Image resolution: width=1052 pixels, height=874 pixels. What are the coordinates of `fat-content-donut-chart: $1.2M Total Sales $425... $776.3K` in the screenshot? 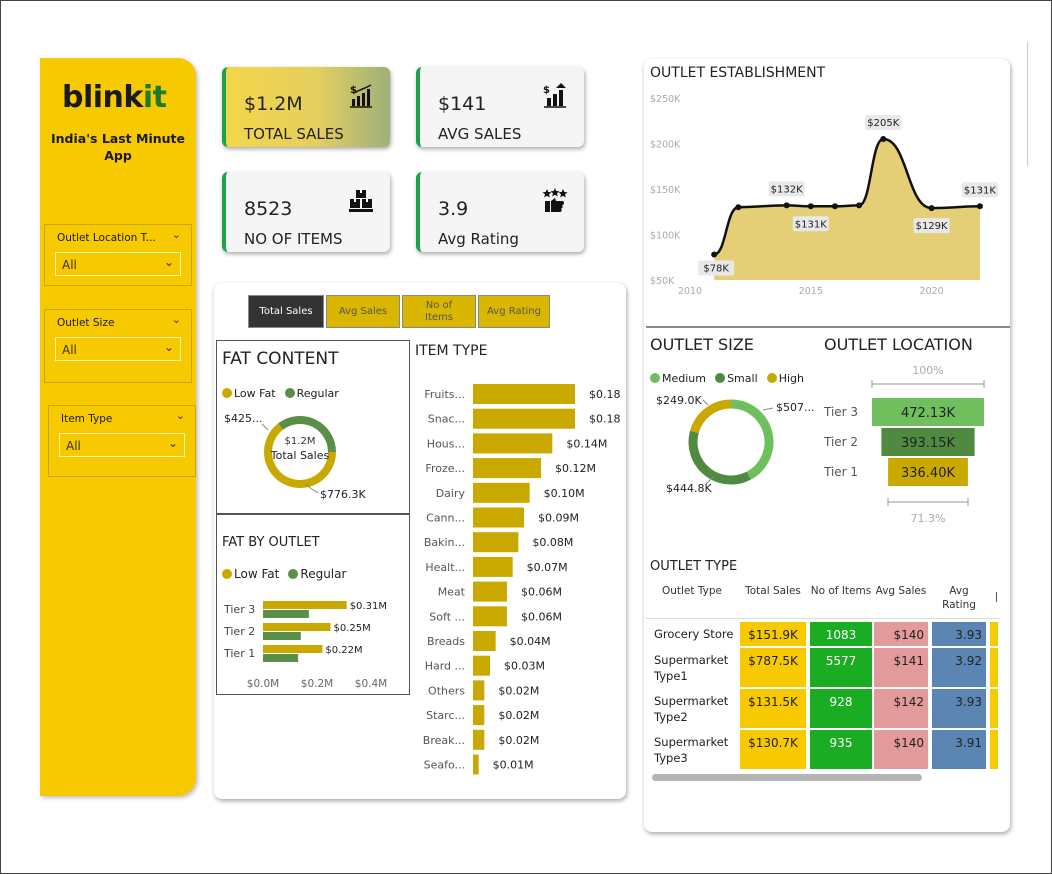 It's located at (295, 456).